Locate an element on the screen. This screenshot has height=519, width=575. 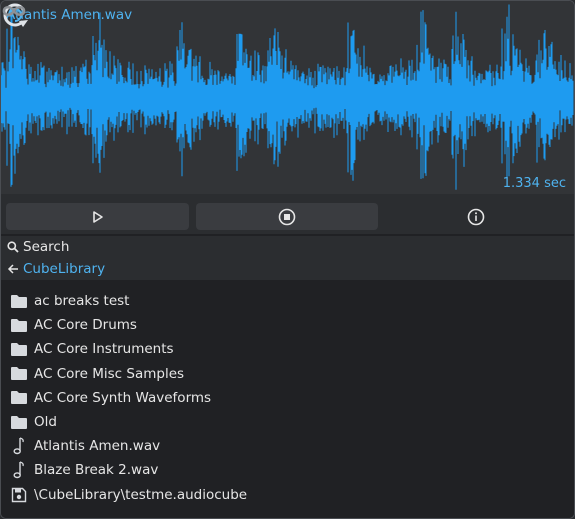
infinity-loop-icon is located at coordinates (14, 11).